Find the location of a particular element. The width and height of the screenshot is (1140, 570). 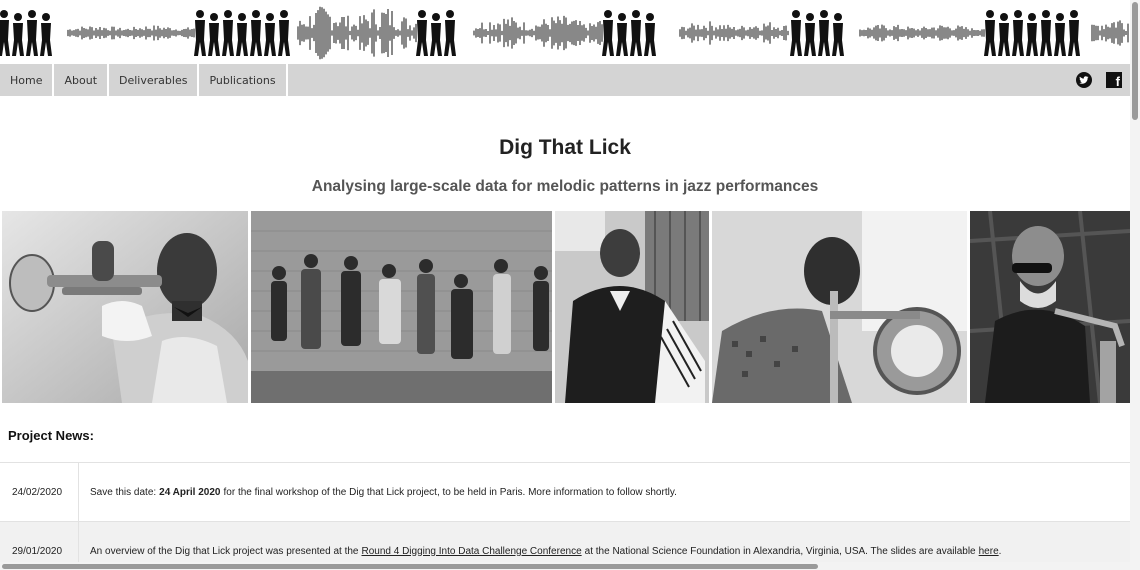

nav-home: Home is located at coordinates (27, 80).